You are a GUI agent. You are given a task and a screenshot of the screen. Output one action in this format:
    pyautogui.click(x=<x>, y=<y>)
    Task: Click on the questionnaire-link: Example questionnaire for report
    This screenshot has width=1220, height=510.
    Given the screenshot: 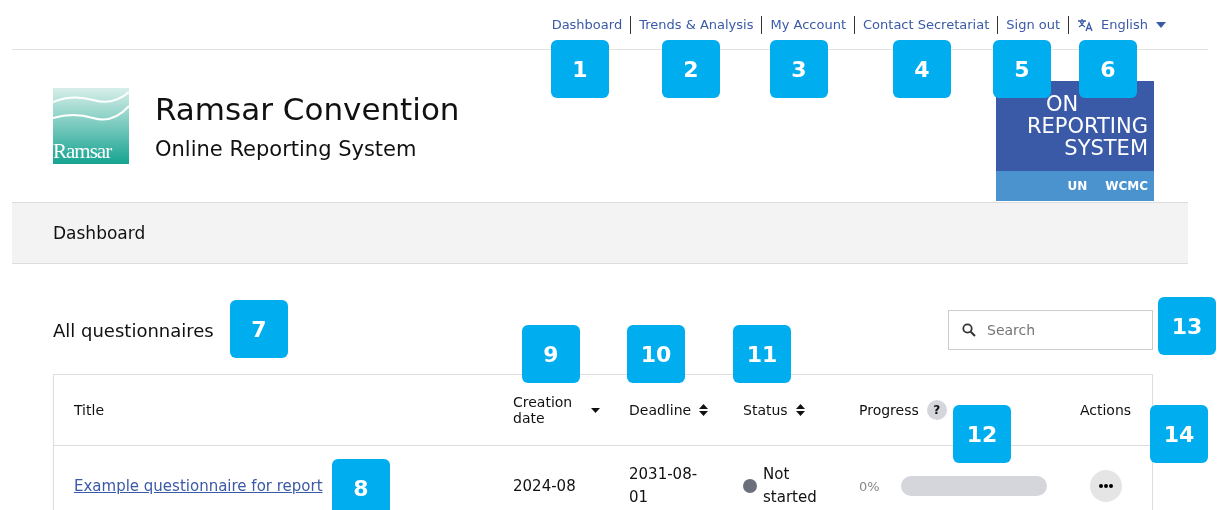 What is the action you would take?
    pyautogui.click(x=198, y=486)
    